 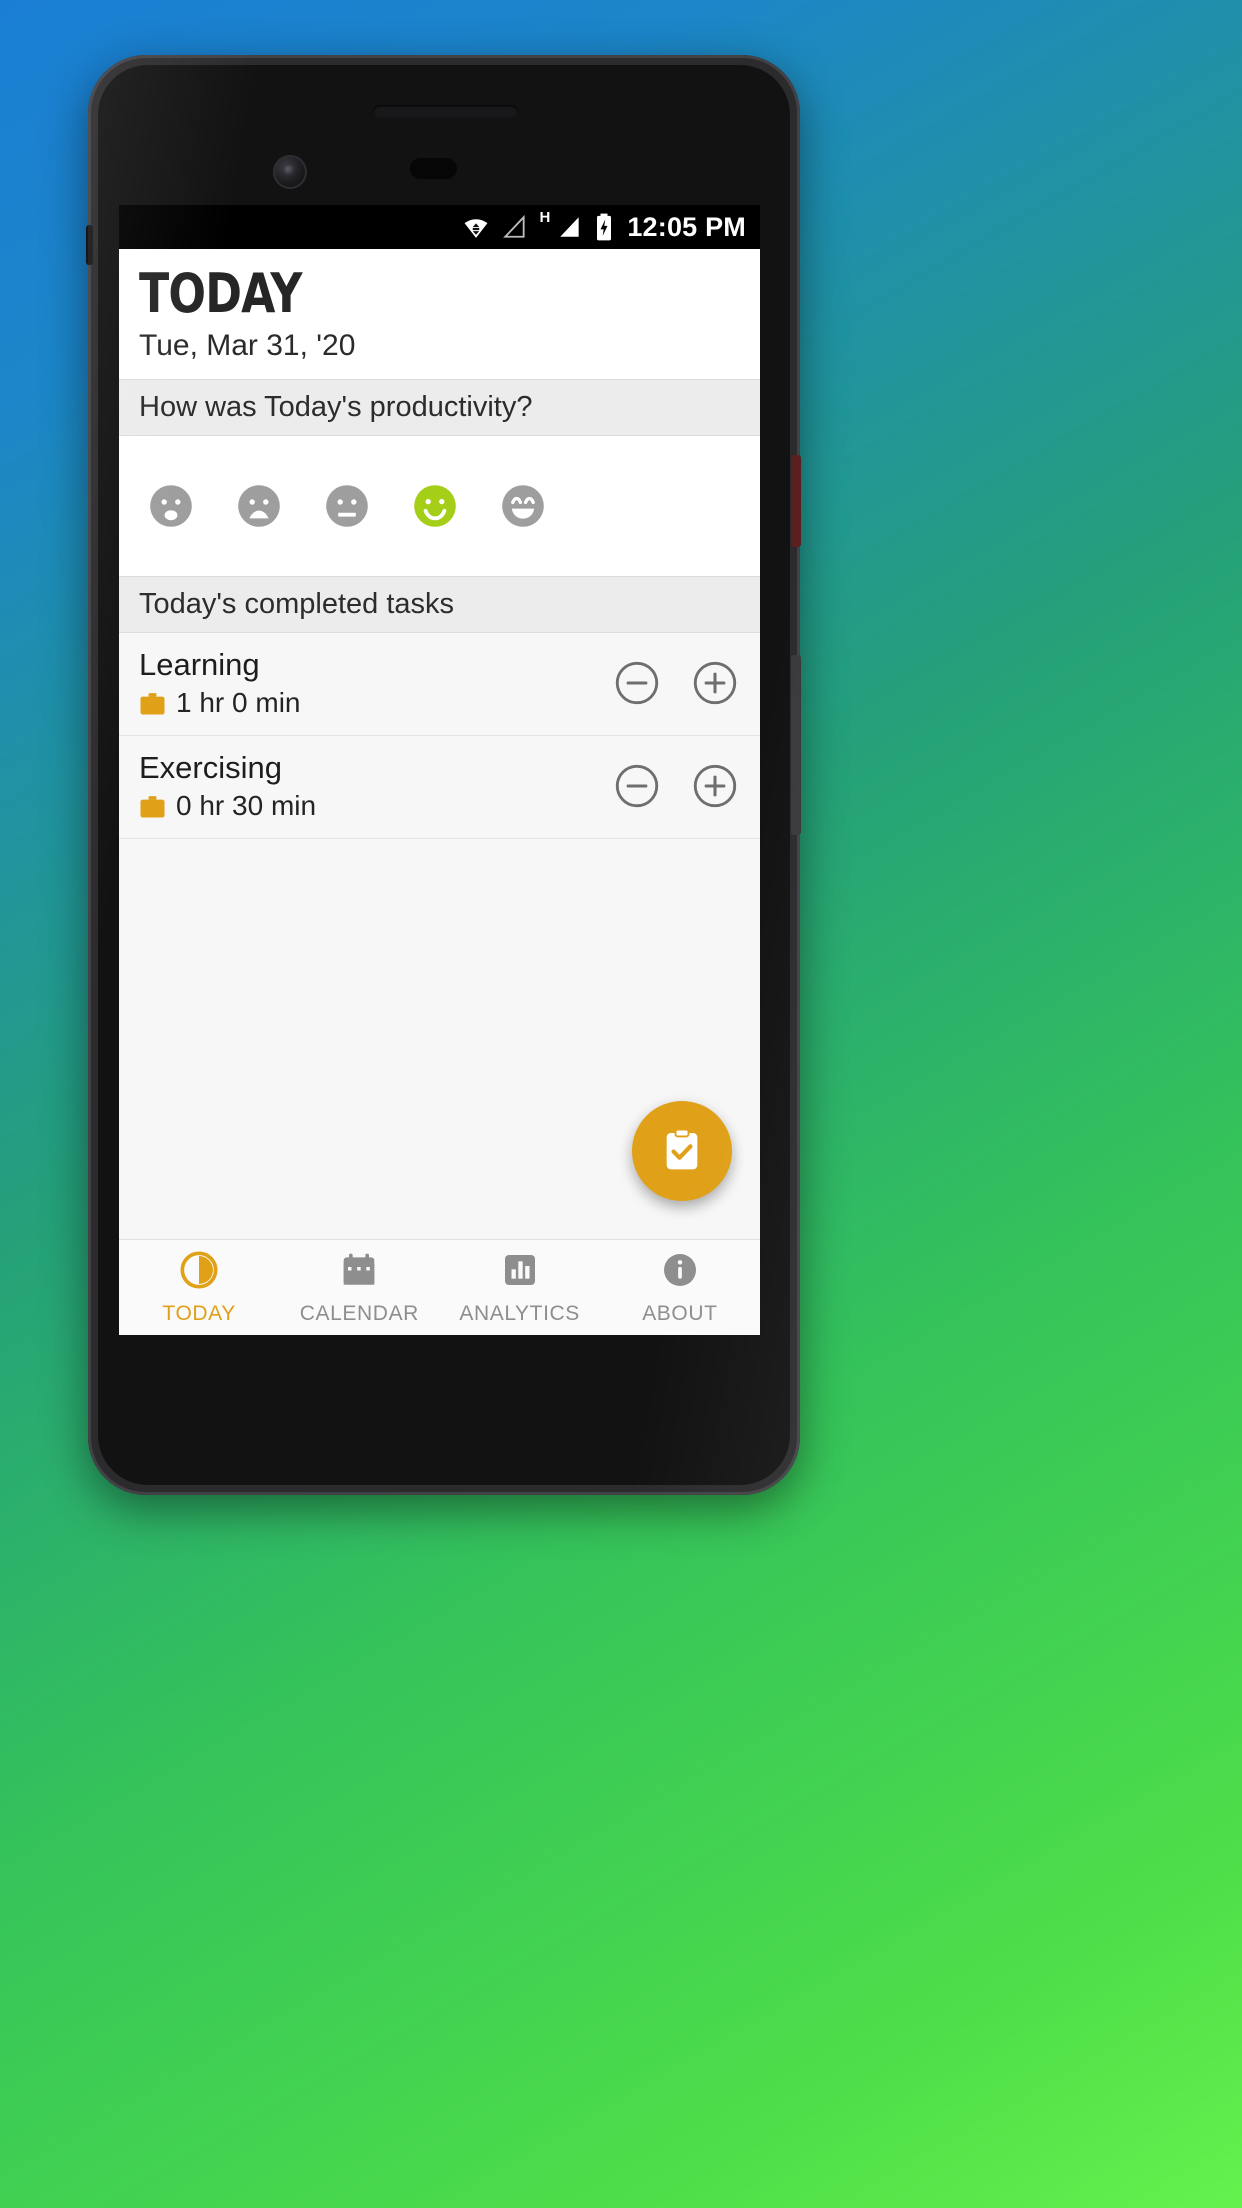 I want to click on tasks-section-header: Today's completed tasks, so click(x=439, y=604).